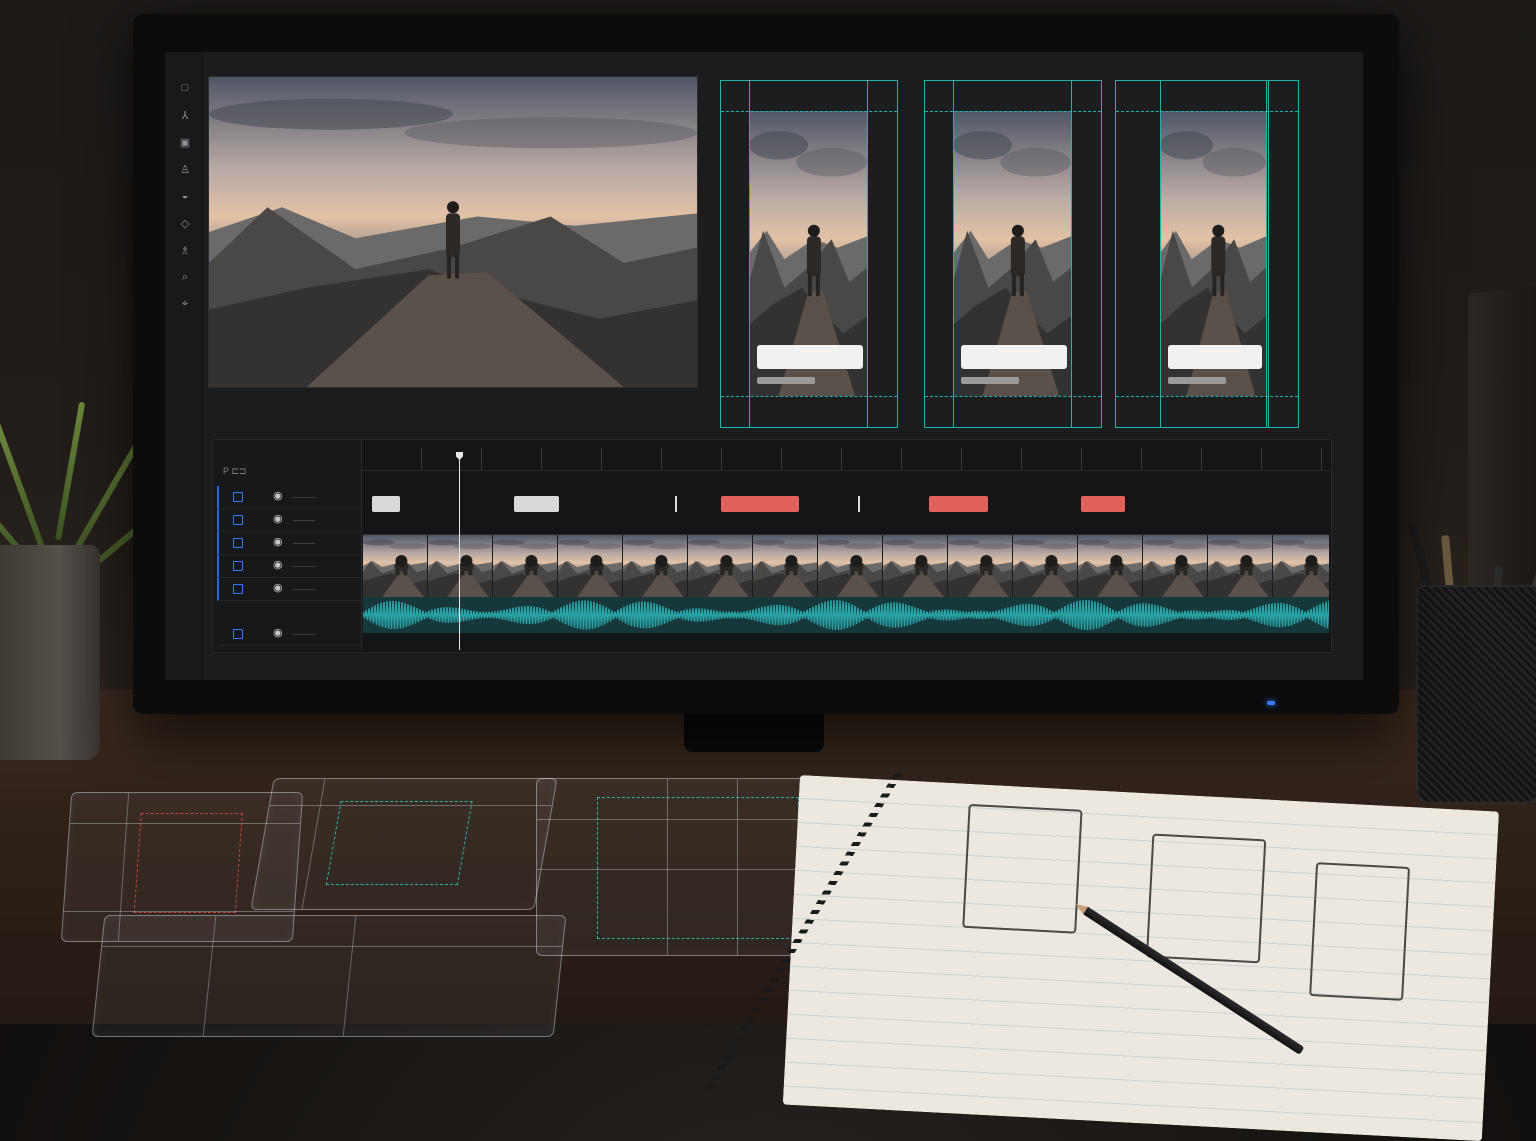  Describe the element at coordinates (185, 169) in the screenshot. I see `stamp-tool-icon: ♙` at that location.